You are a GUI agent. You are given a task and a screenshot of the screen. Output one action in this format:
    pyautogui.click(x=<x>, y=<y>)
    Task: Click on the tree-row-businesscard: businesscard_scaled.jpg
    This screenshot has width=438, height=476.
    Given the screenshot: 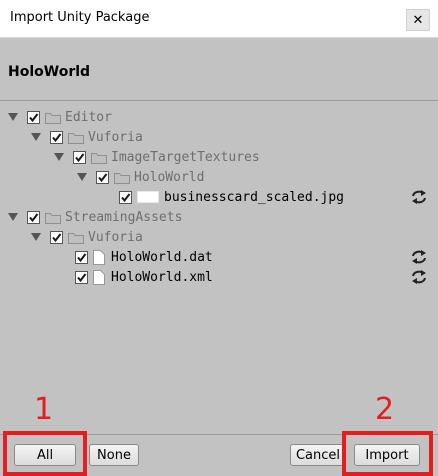 What is the action you would take?
    pyautogui.click(x=231, y=197)
    